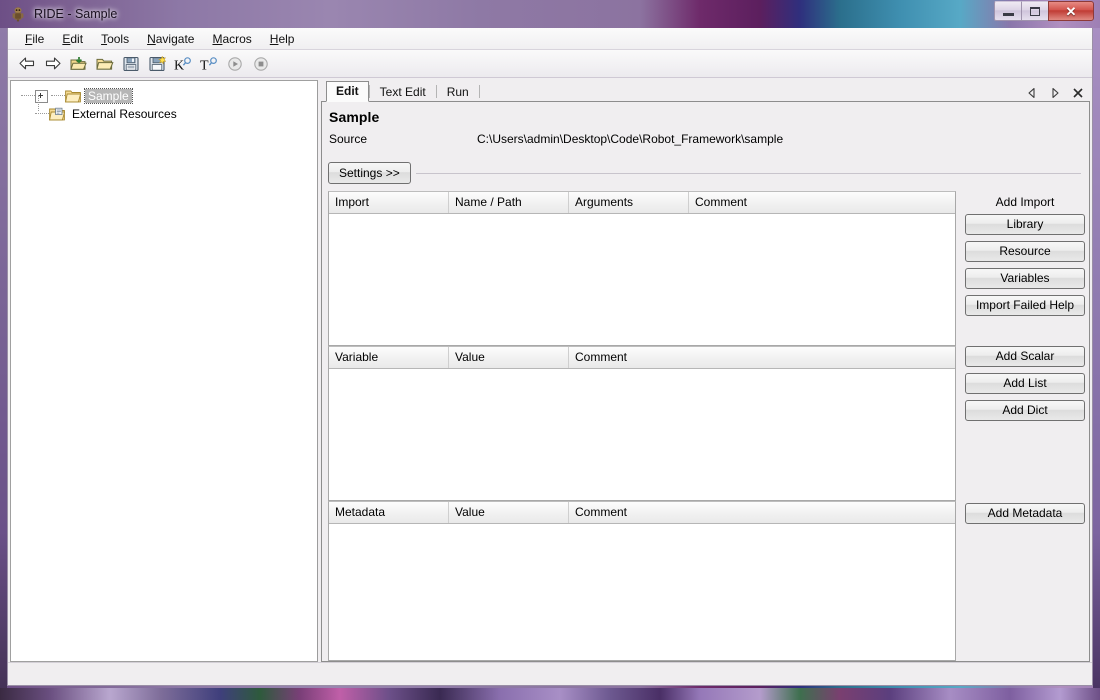  Describe the element at coordinates (1022, 581) in the screenshot. I see `add-metadata-panel: Add Metadata` at that location.